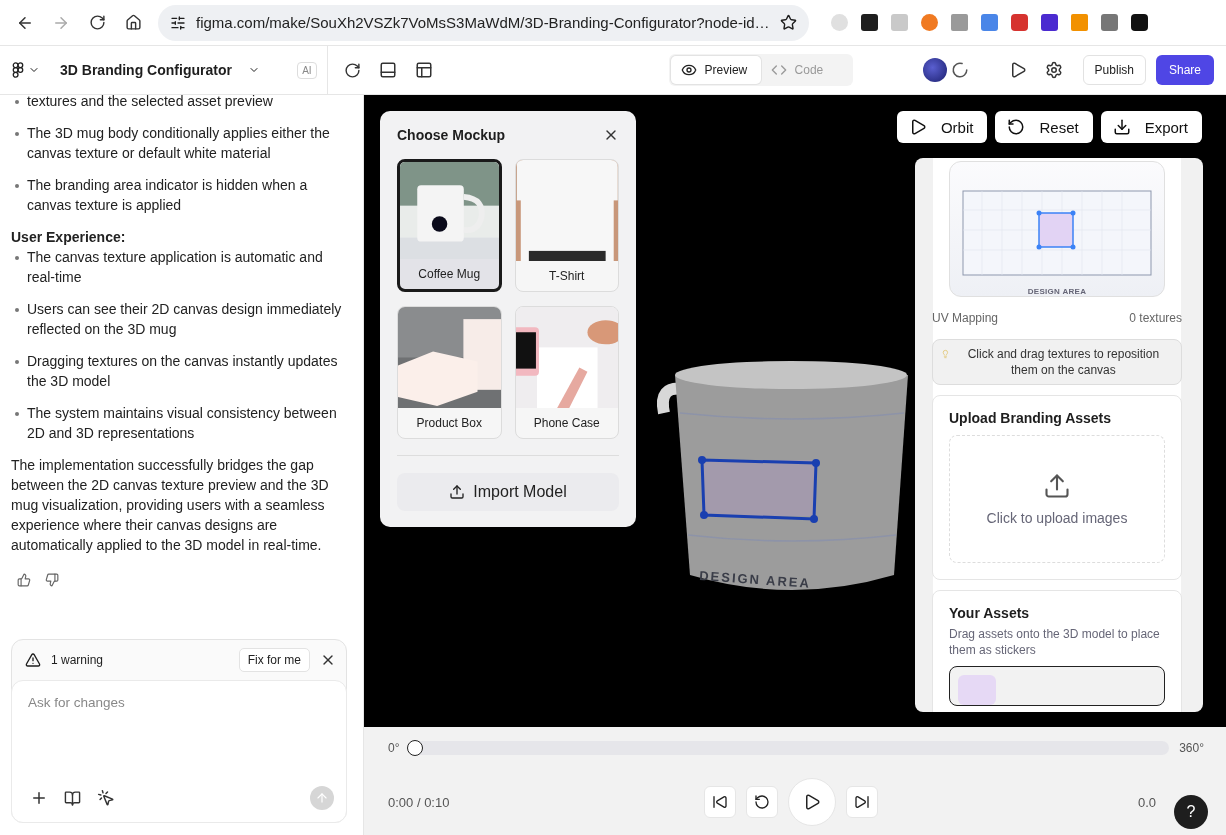 The width and height of the screenshot is (1226, 835). I want to click on panel-bottom-icon, so click(387, 70).